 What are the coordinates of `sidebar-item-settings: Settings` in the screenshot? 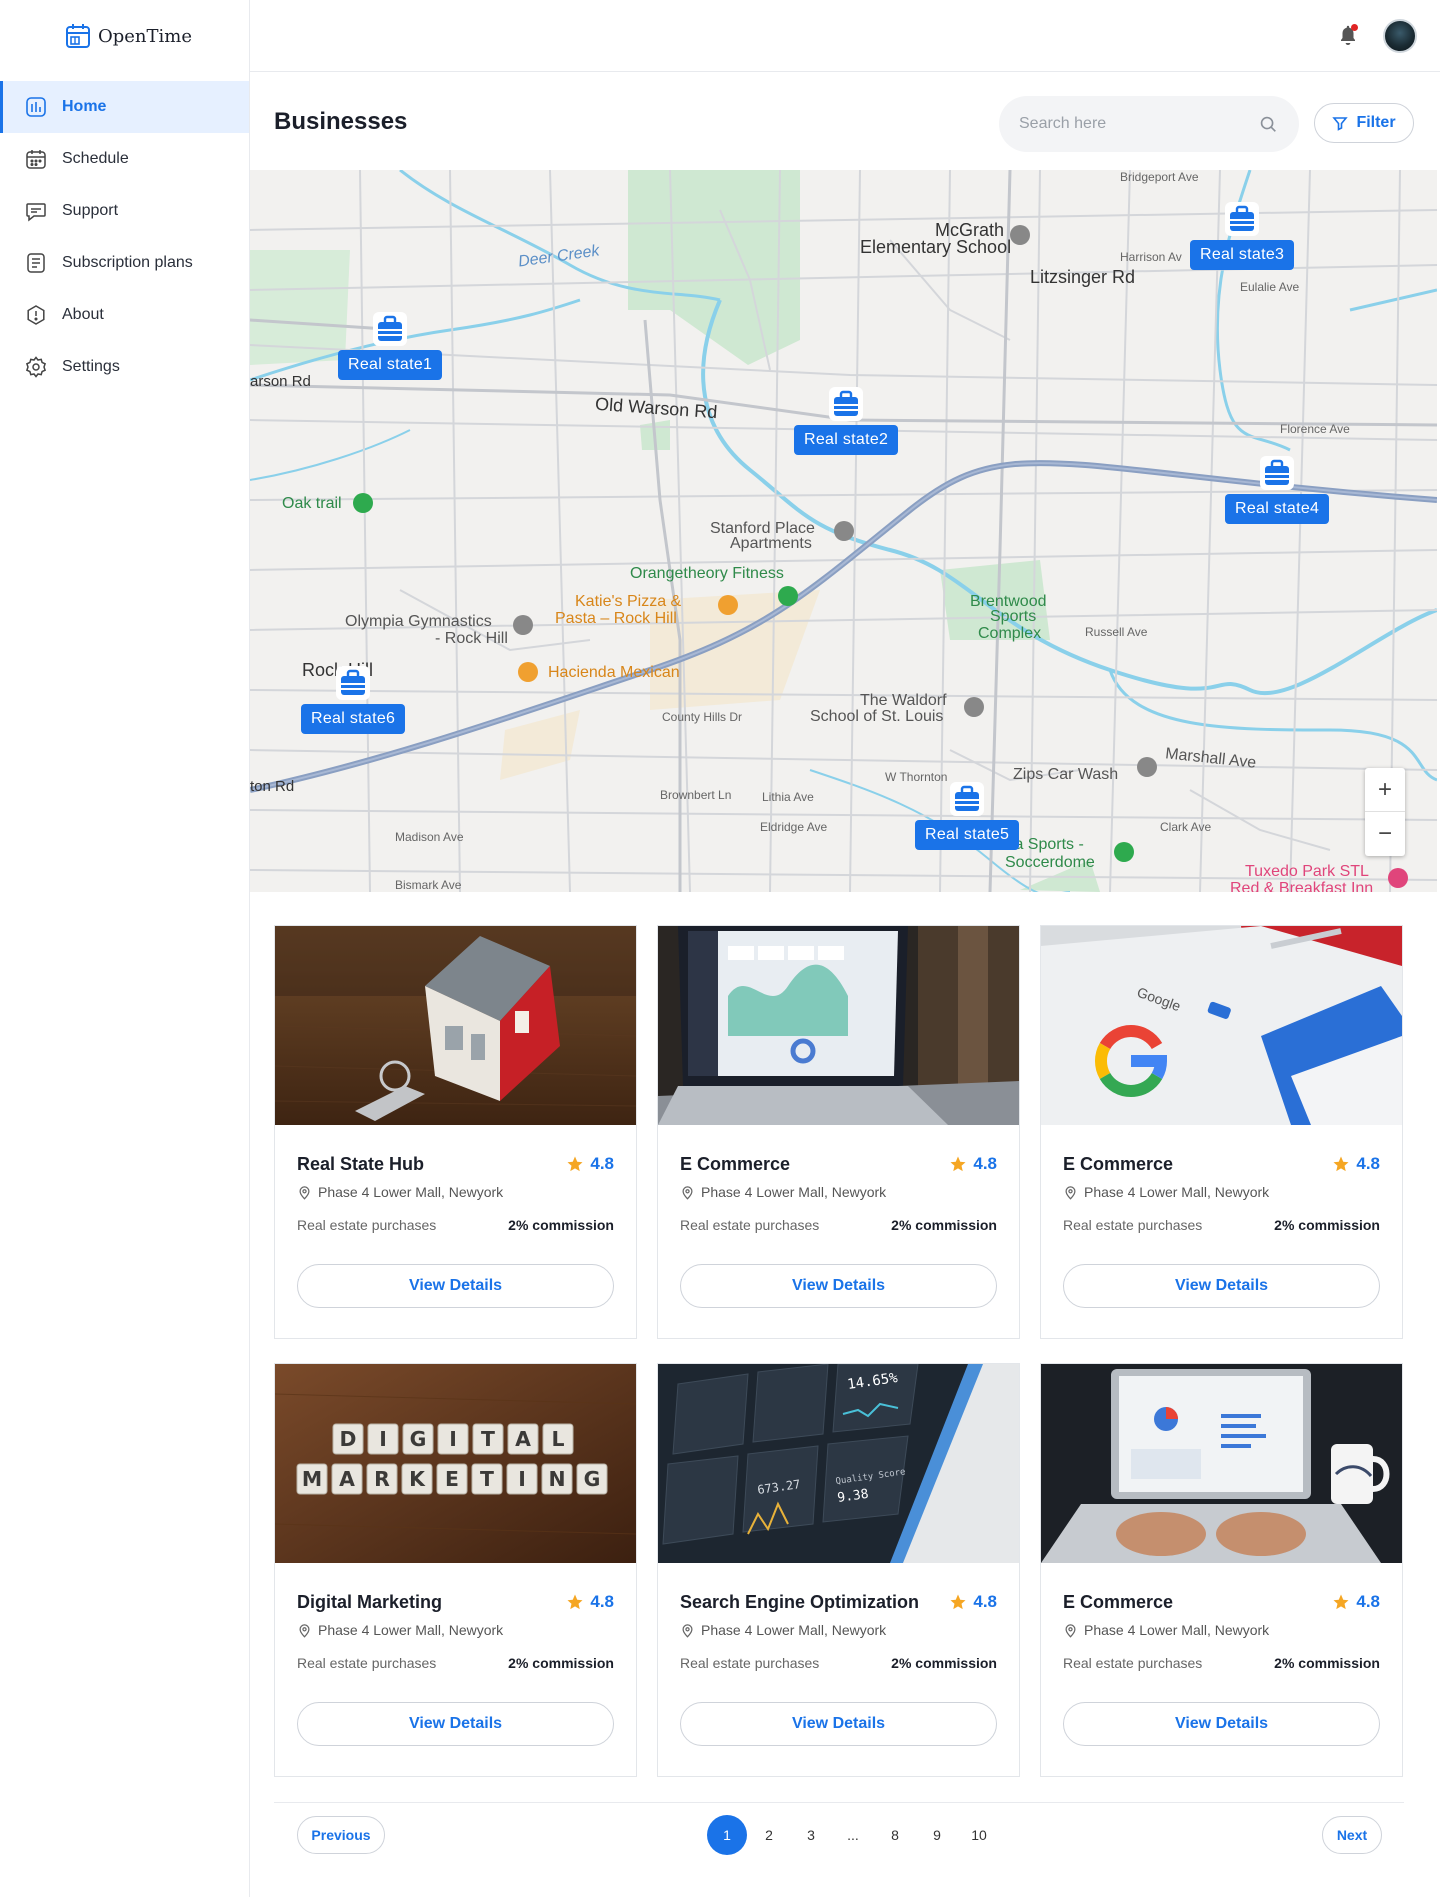 It's located at (124, 367).